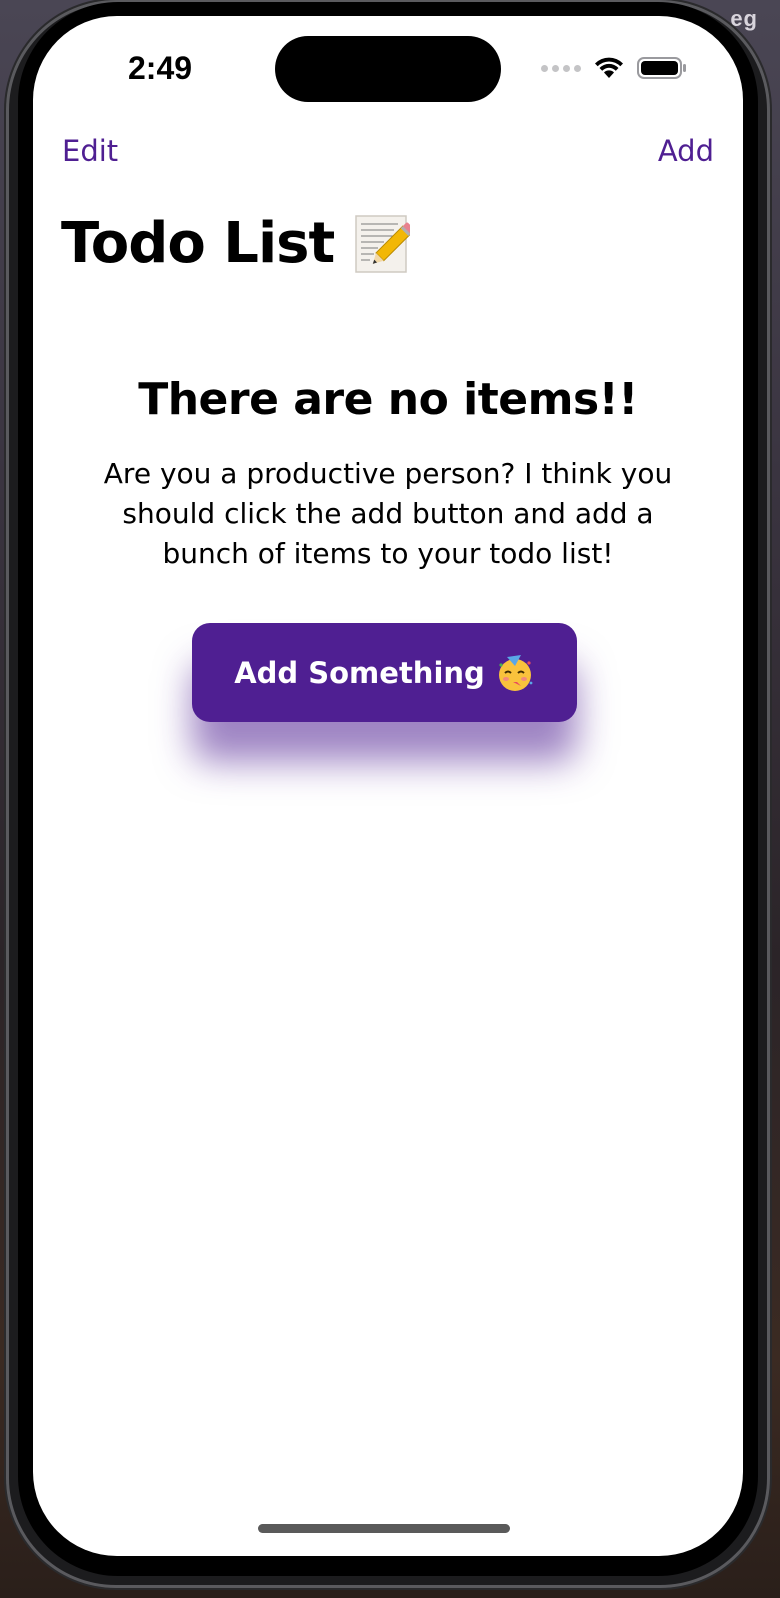  I want to click on page-title: Todo List, so click(236, 243).